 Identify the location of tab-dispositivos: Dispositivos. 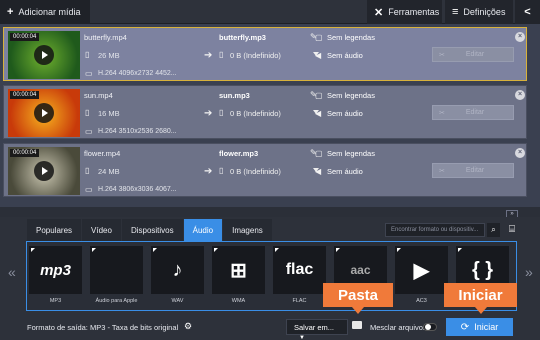
(152, 230).